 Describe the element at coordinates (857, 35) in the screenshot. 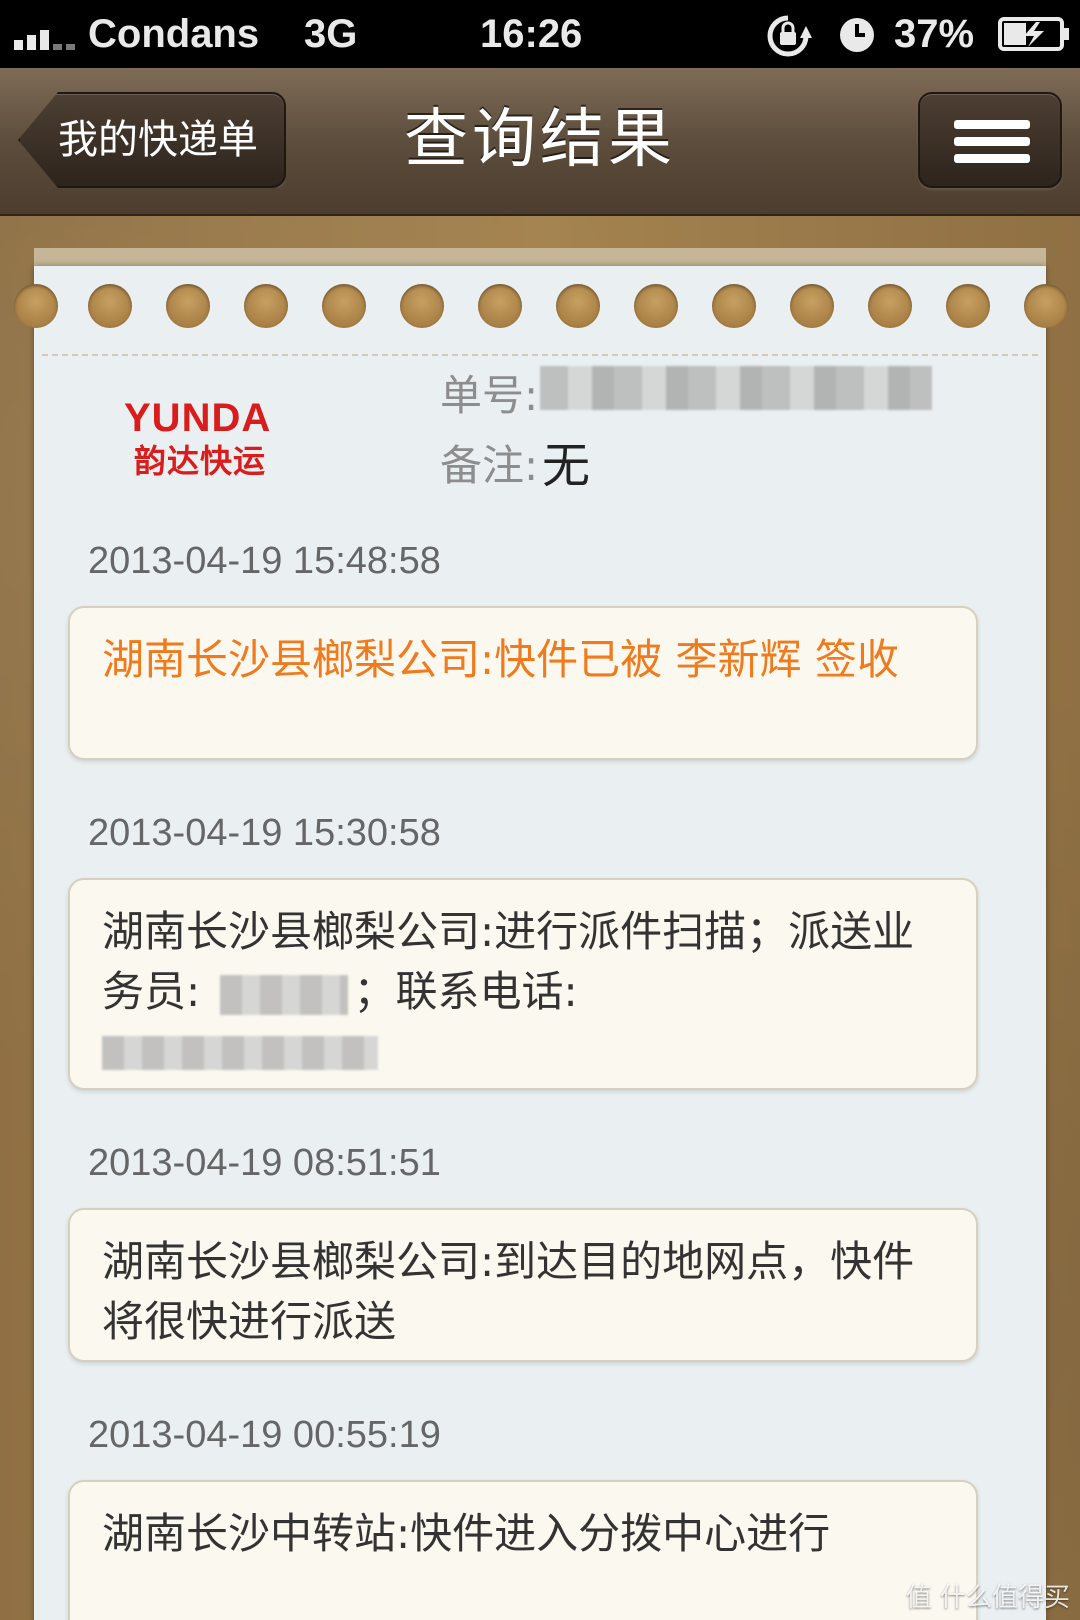

I see `alarm-clock-icon` at that location.